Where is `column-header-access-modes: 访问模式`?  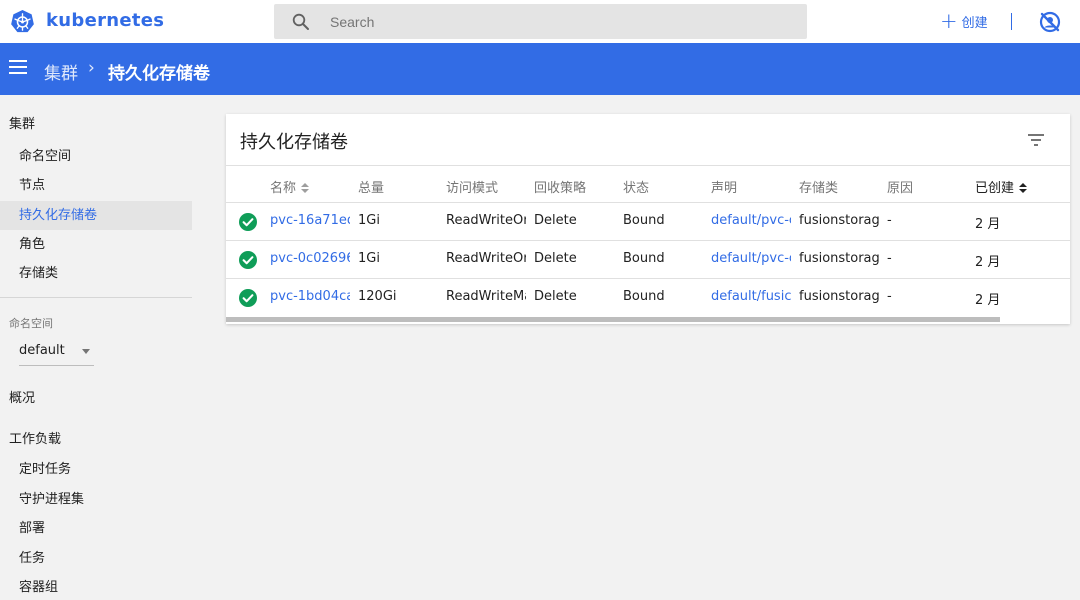
column-header-access-modes: 访问模式 is located at coordinates (472, 188).